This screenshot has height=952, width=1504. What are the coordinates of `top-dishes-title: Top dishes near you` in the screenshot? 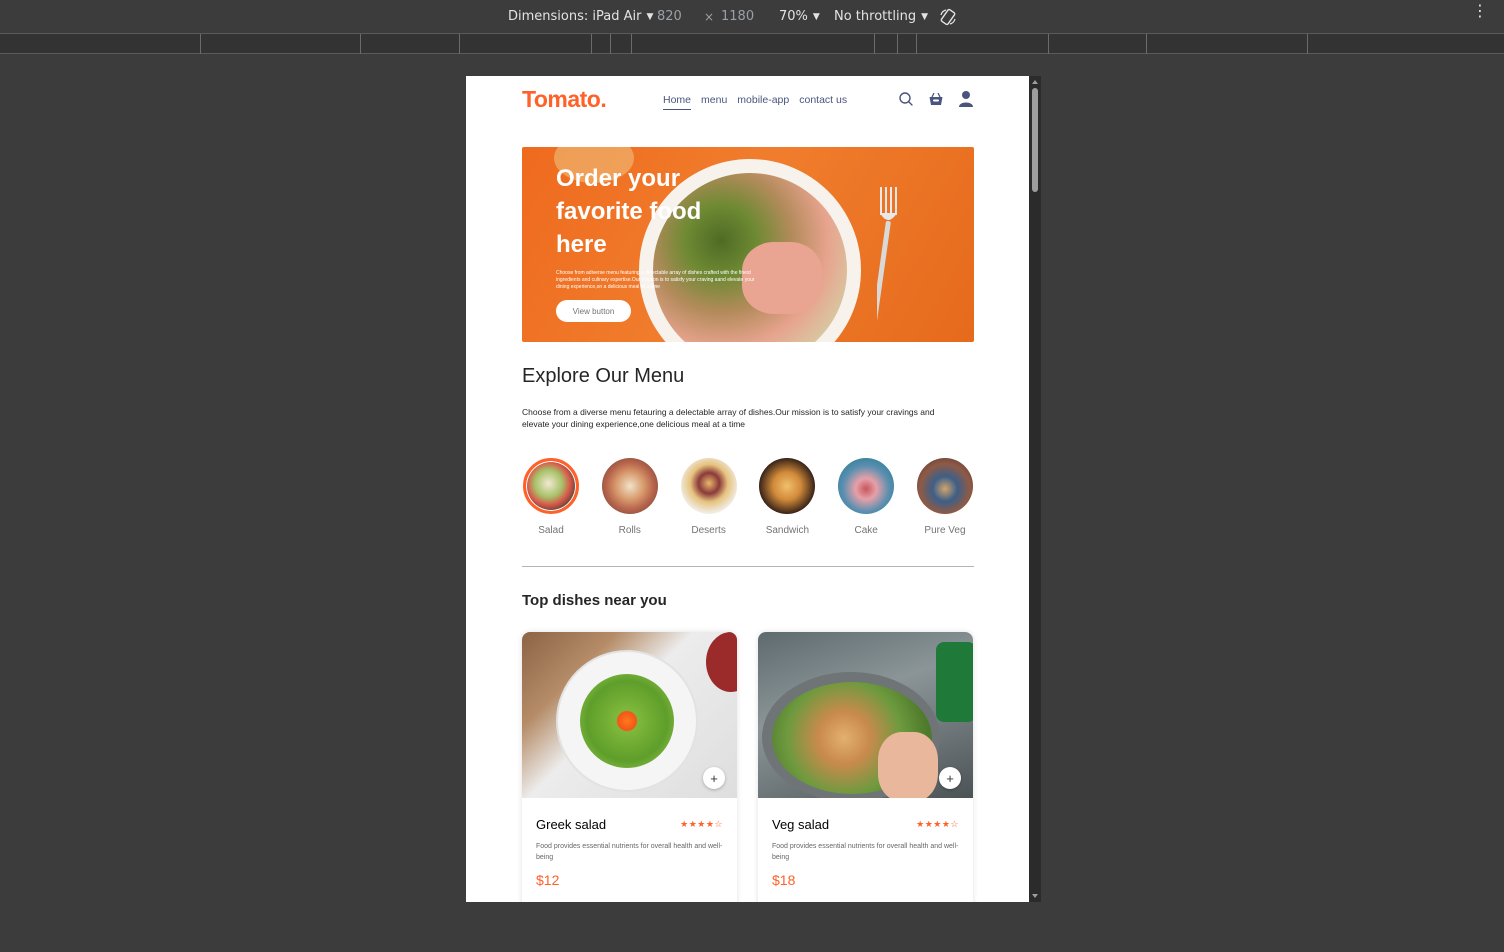 It's located at (594, 600).